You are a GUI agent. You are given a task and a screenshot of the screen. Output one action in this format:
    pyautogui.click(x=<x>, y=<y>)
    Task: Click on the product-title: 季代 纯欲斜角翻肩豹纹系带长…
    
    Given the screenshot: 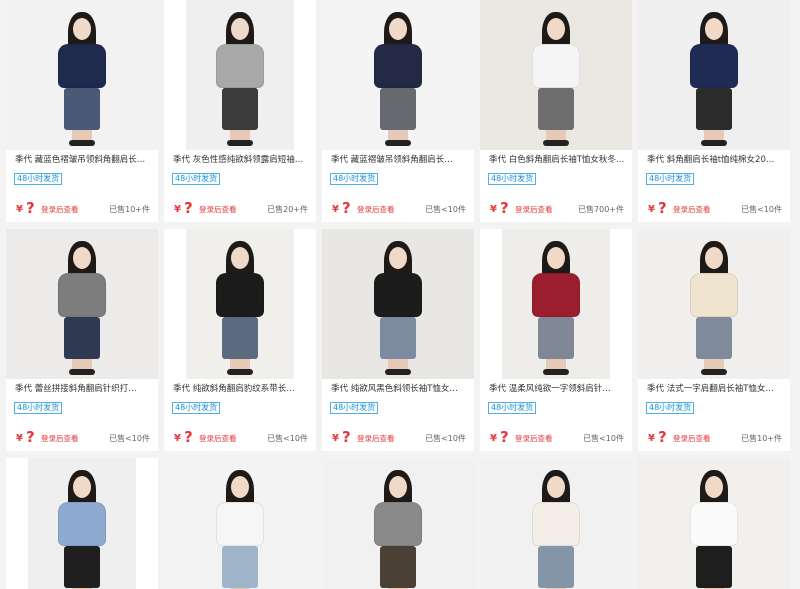 What is the action you would take?
    pyautogui.click(x=240, y=387)
    